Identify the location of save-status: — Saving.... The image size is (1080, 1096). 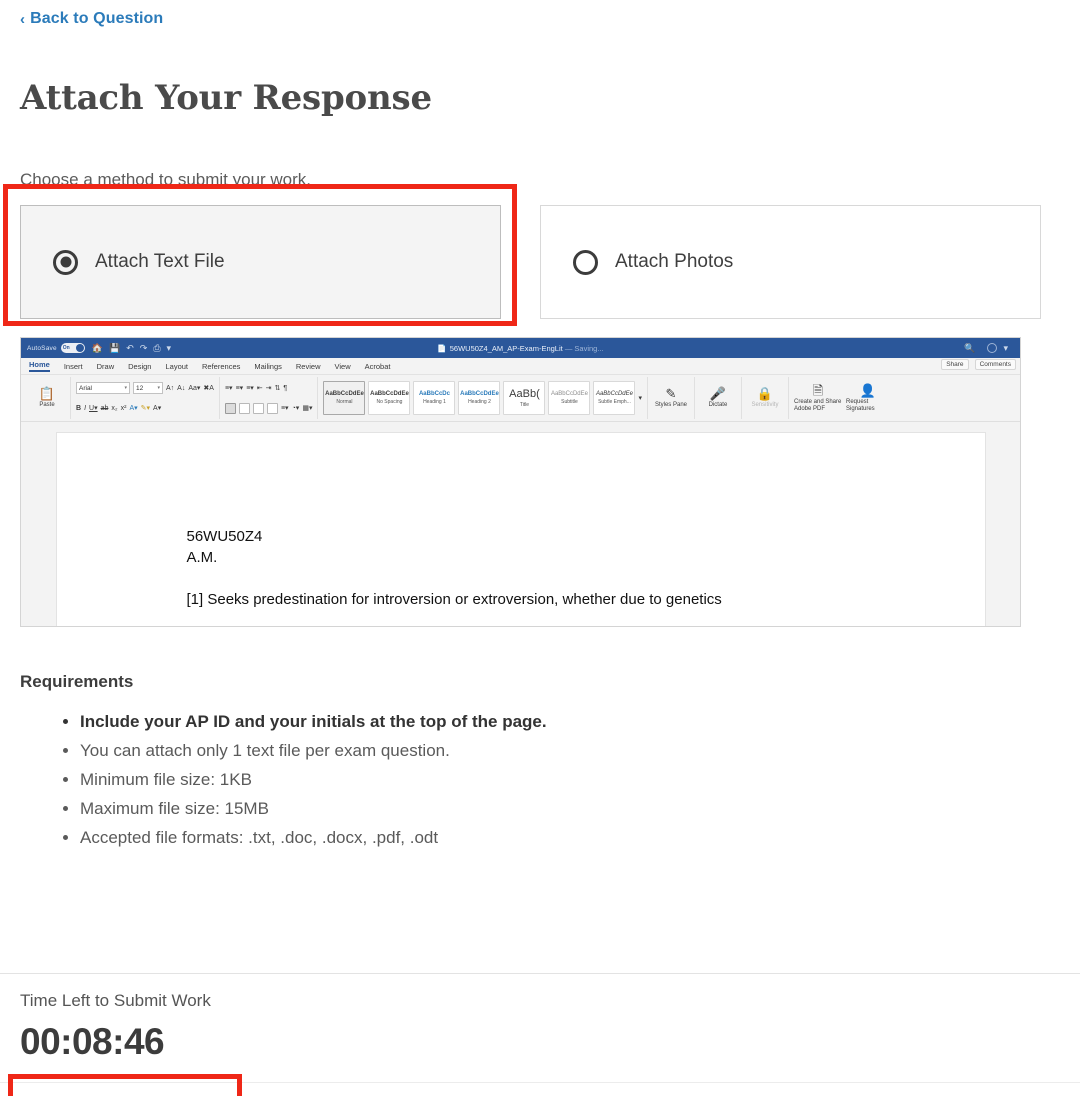
(584, 348).